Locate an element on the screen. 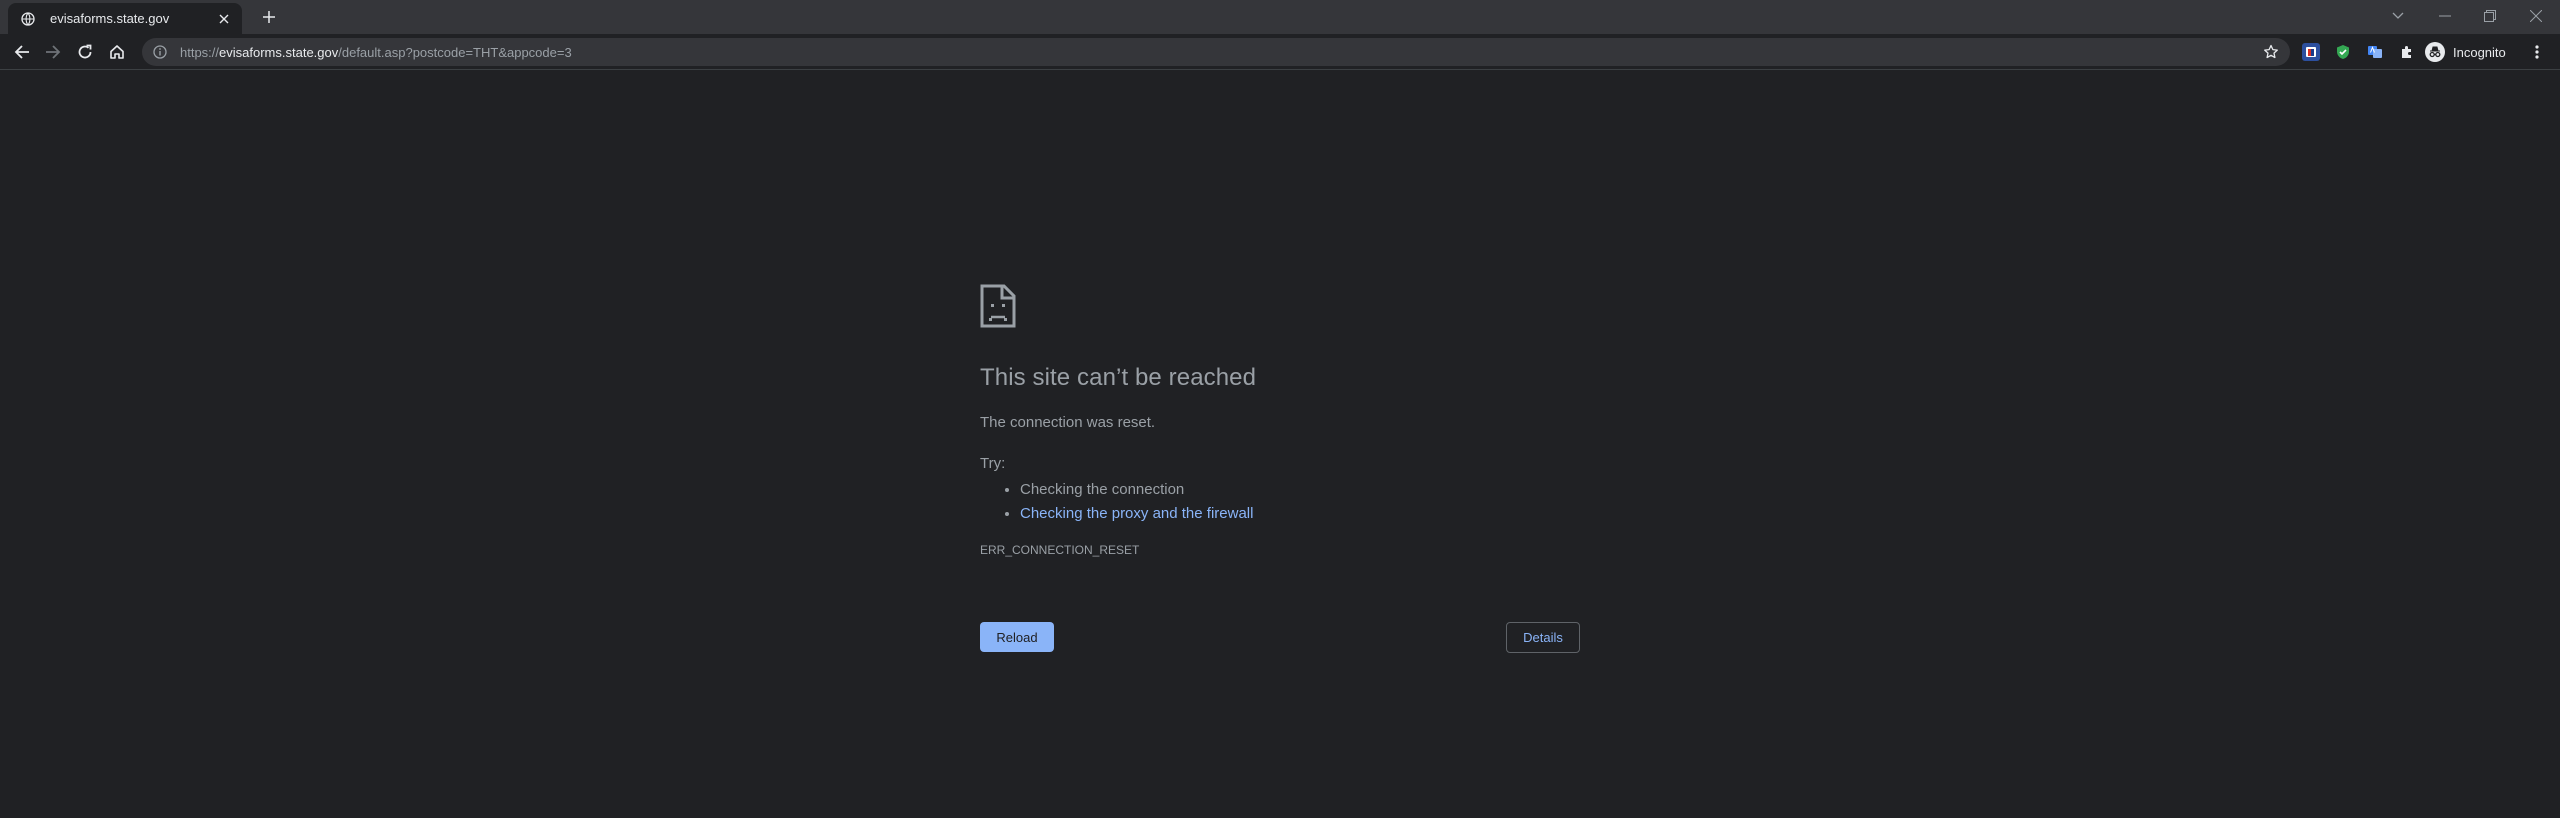  refresh-icon is located at coordinates (85, 51).